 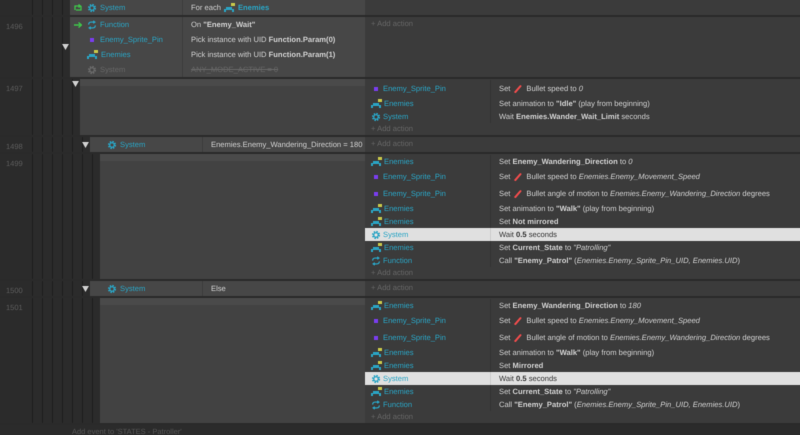 What do you see at coordinates (78, 7) in the screenshot?
I see `loop-icon` at bounding box center [78, 7].